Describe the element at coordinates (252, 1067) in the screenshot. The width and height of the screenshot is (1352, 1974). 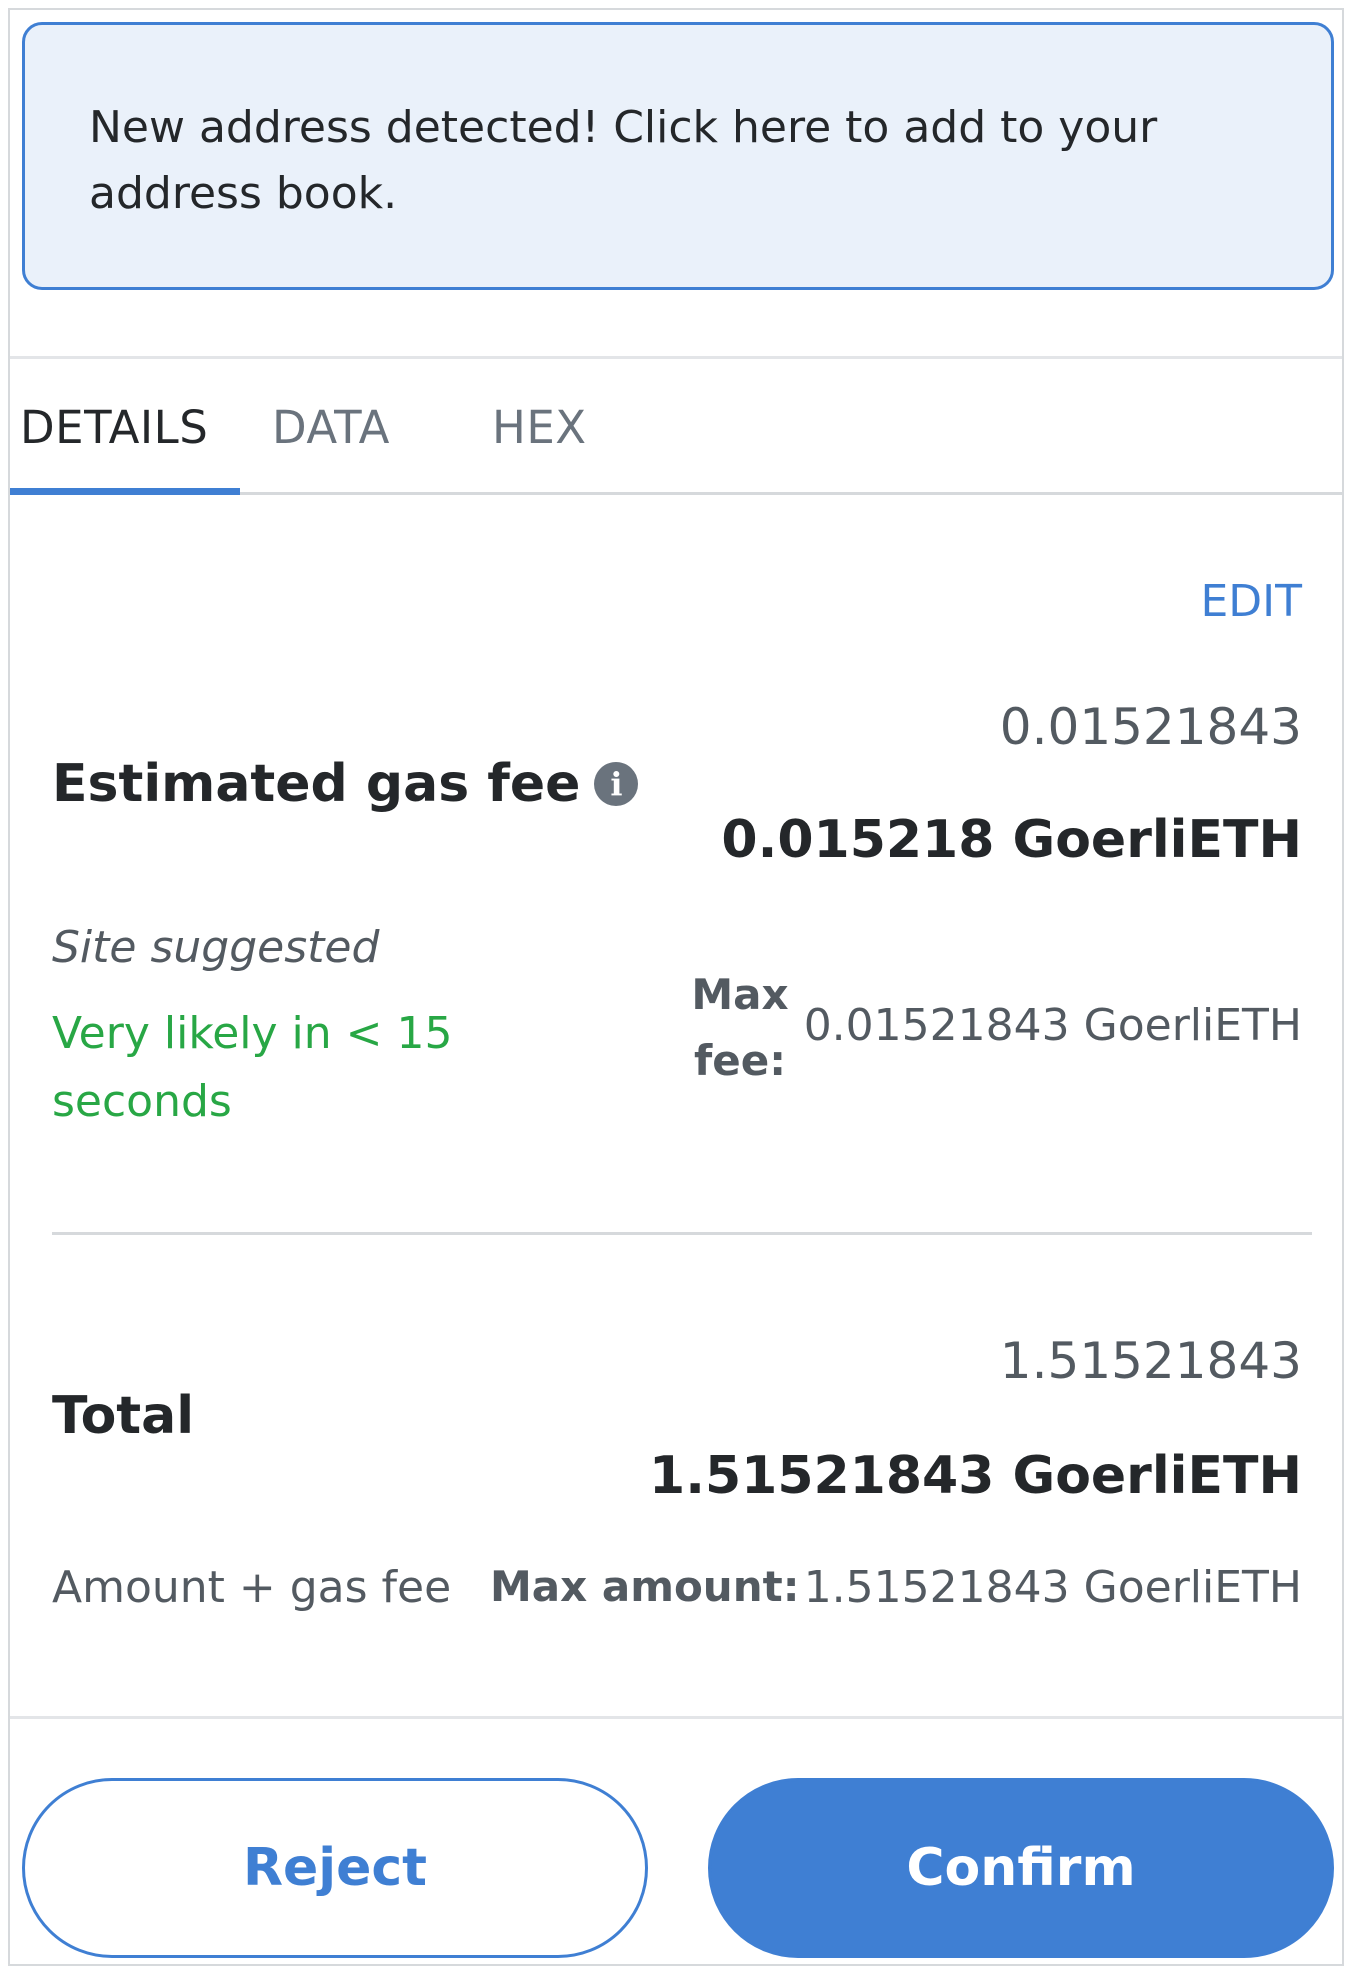
I see `gas-likelihood-text: Very likely in < 15 seconds` at that location.